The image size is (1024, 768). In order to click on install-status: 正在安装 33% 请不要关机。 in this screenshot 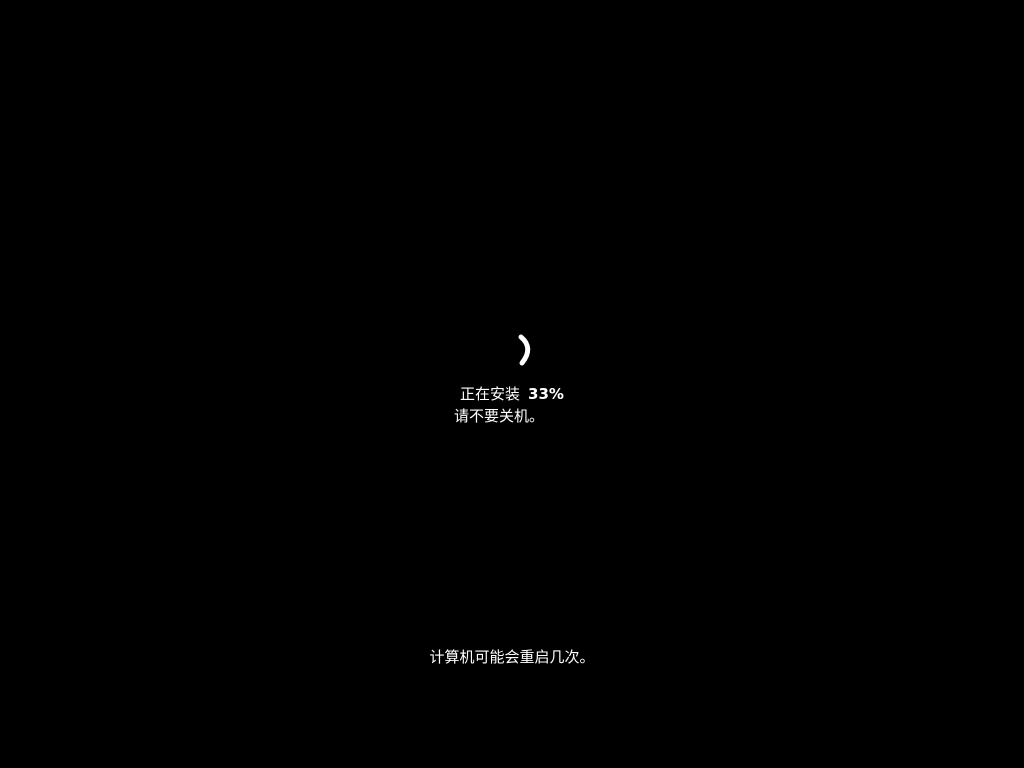, I will do `click(512, 406)`.